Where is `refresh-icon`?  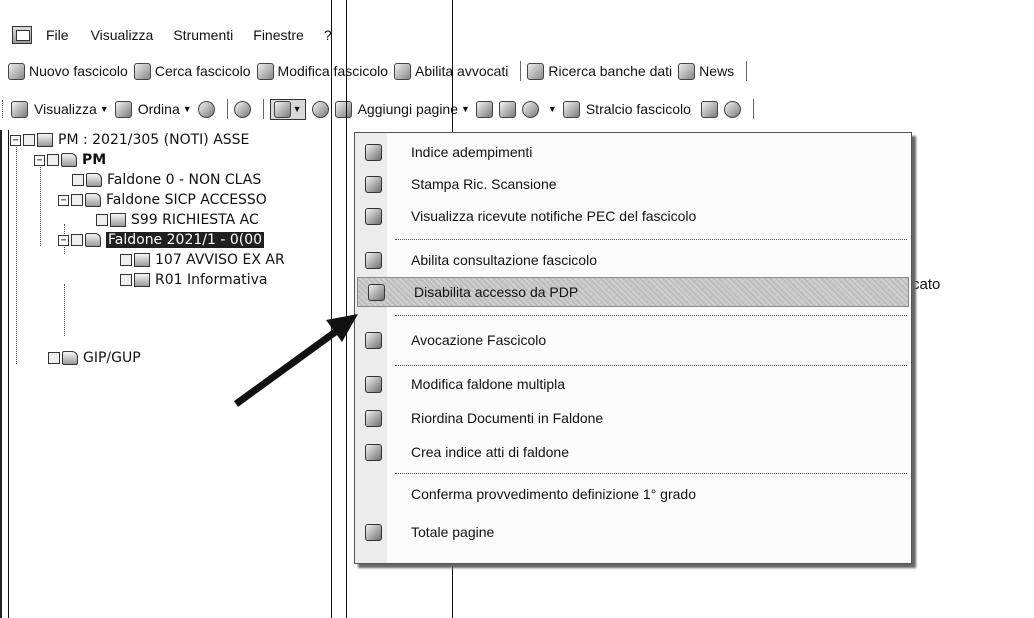
refresh-icon is located at coordinates (206, 109).